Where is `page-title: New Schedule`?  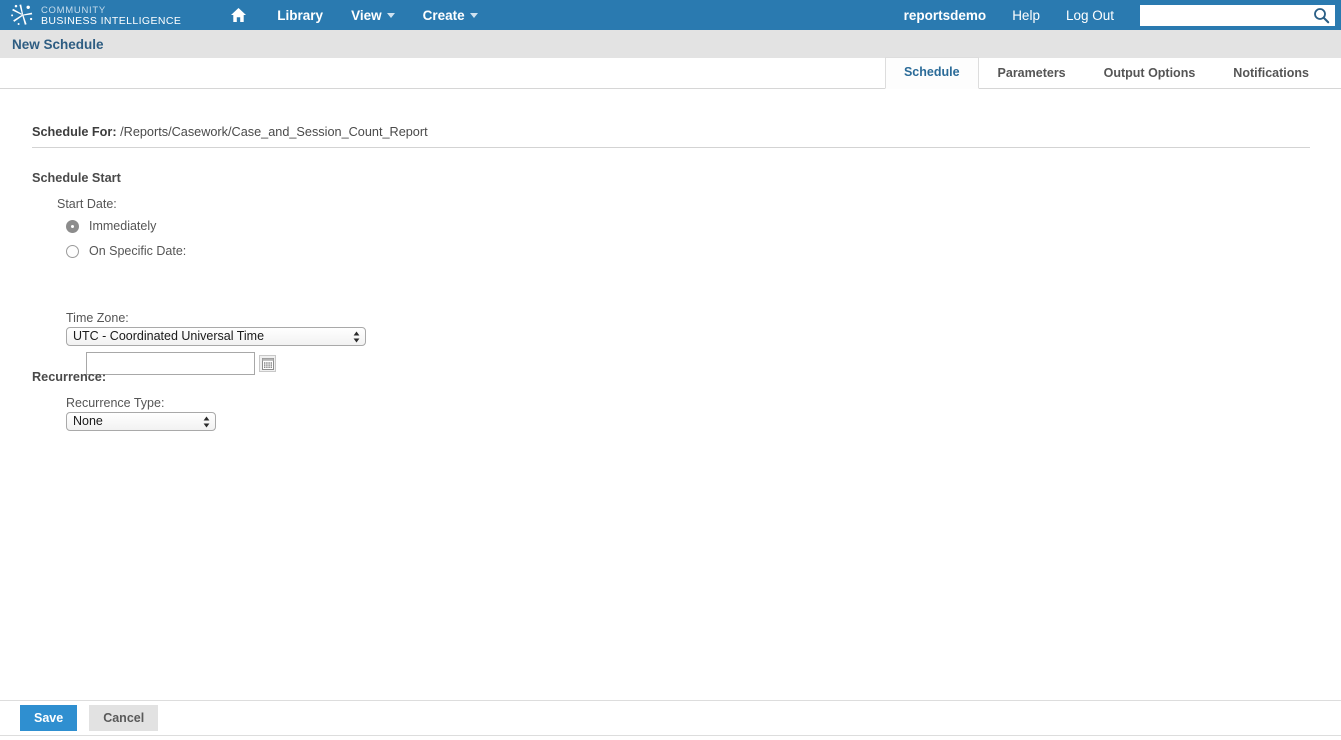 page-title: New Schedule is located at coordinates (58, 44).